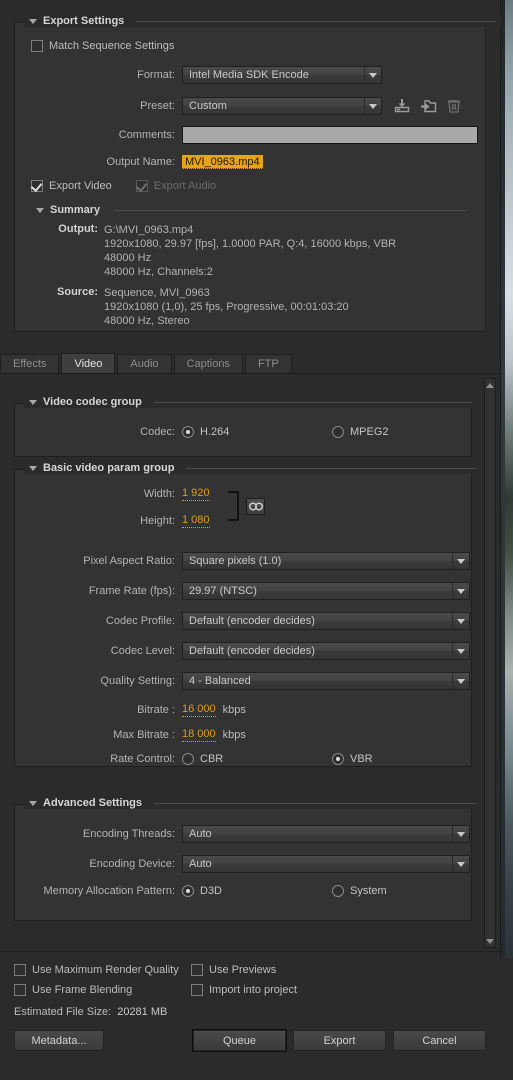  I want to click on summary-output-line: 48000 Hz, Channels:2, so click(158, 272).